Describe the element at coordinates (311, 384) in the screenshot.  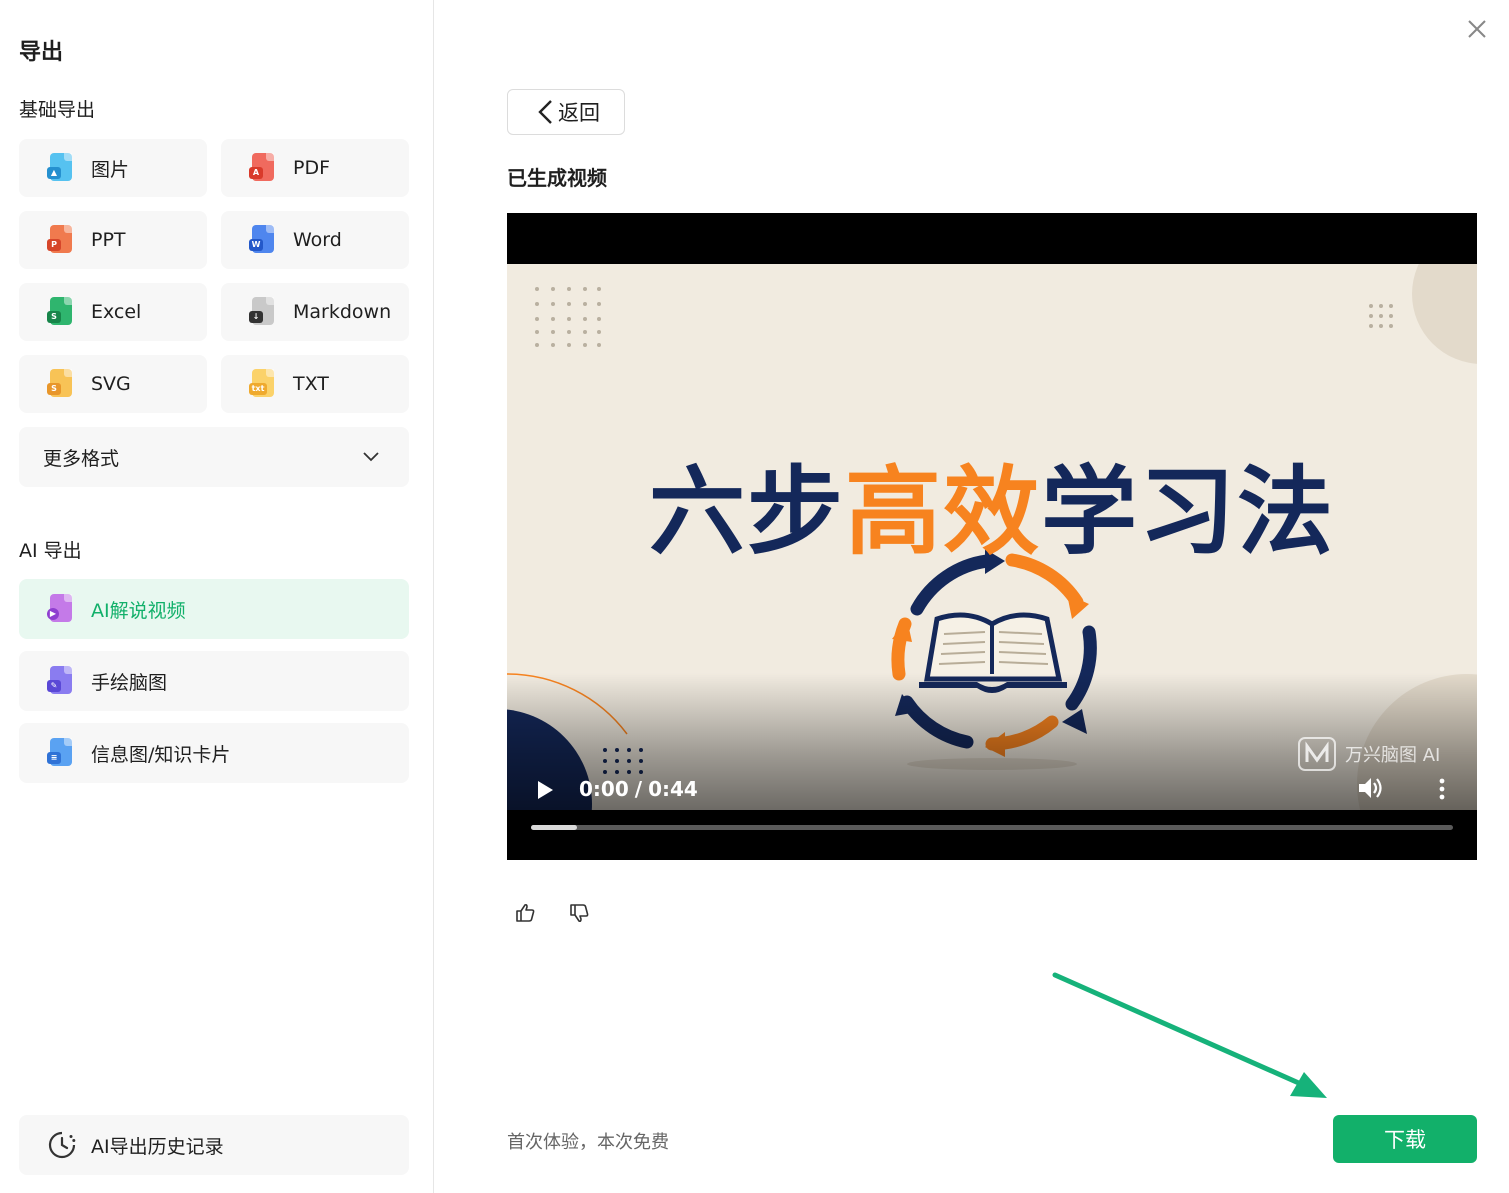
I see `export-txt-label: TXT` at that location.